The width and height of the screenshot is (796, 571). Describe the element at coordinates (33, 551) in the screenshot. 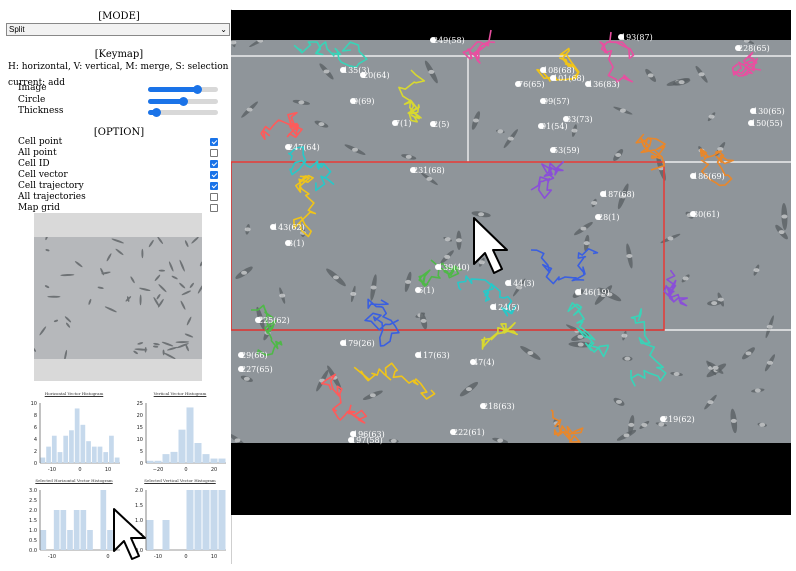

I see `histogram-y-tick: 0.0` at that location.